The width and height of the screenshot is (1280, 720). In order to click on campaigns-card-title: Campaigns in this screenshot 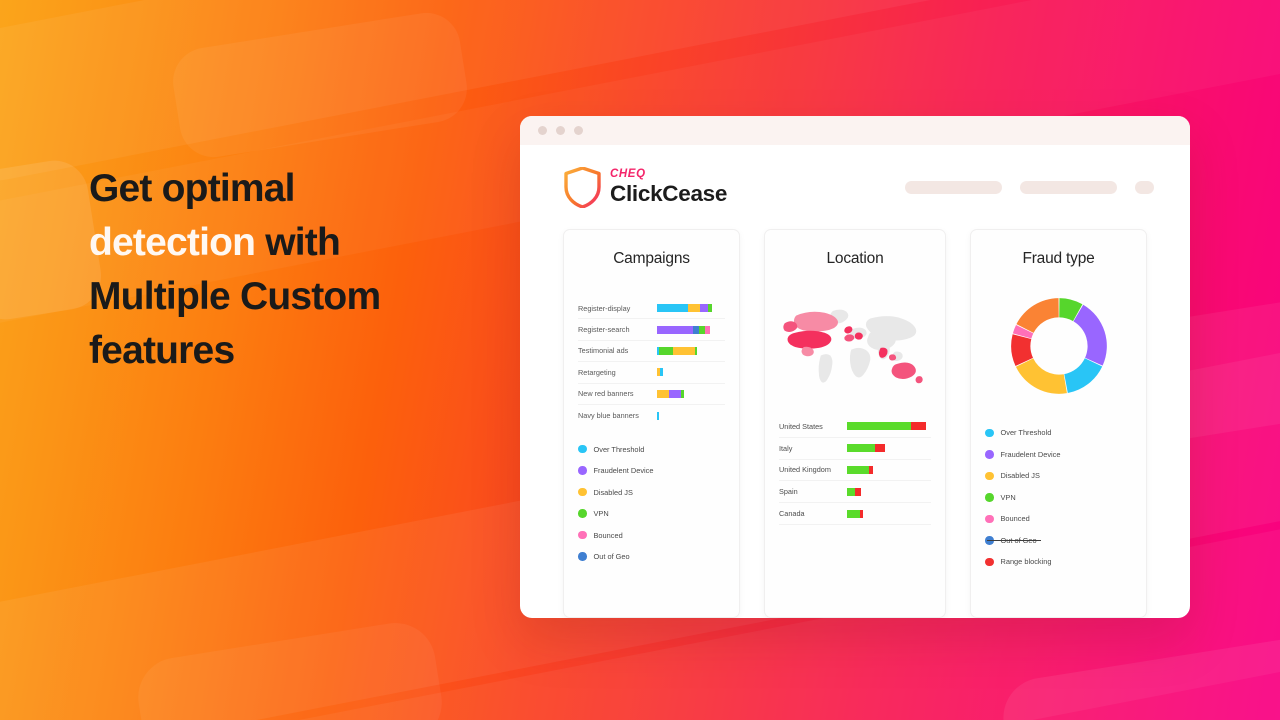, I will do `click(651, 258)`.